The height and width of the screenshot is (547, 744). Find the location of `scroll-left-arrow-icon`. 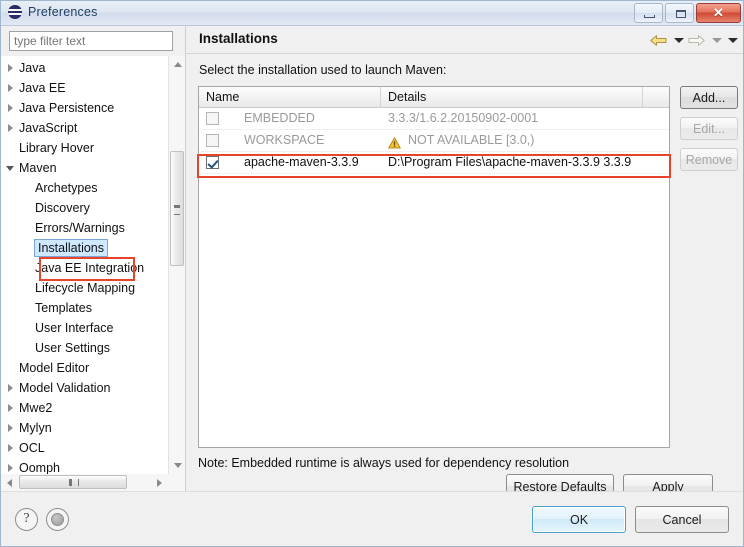

scroll-left-arrow-icon is located at coordinates (9, 482).